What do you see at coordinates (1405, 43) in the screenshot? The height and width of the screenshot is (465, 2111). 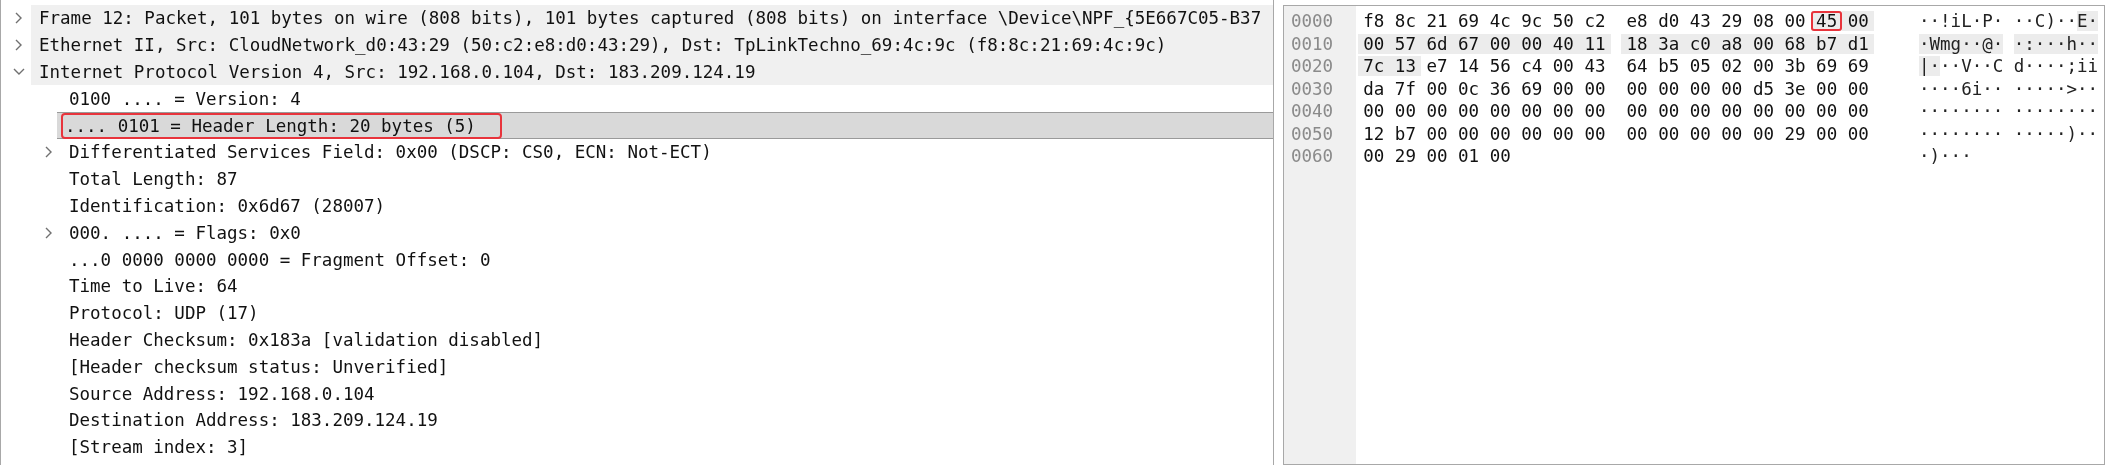 I see `hex-byte: 57` at bounding box center [1405, 43].